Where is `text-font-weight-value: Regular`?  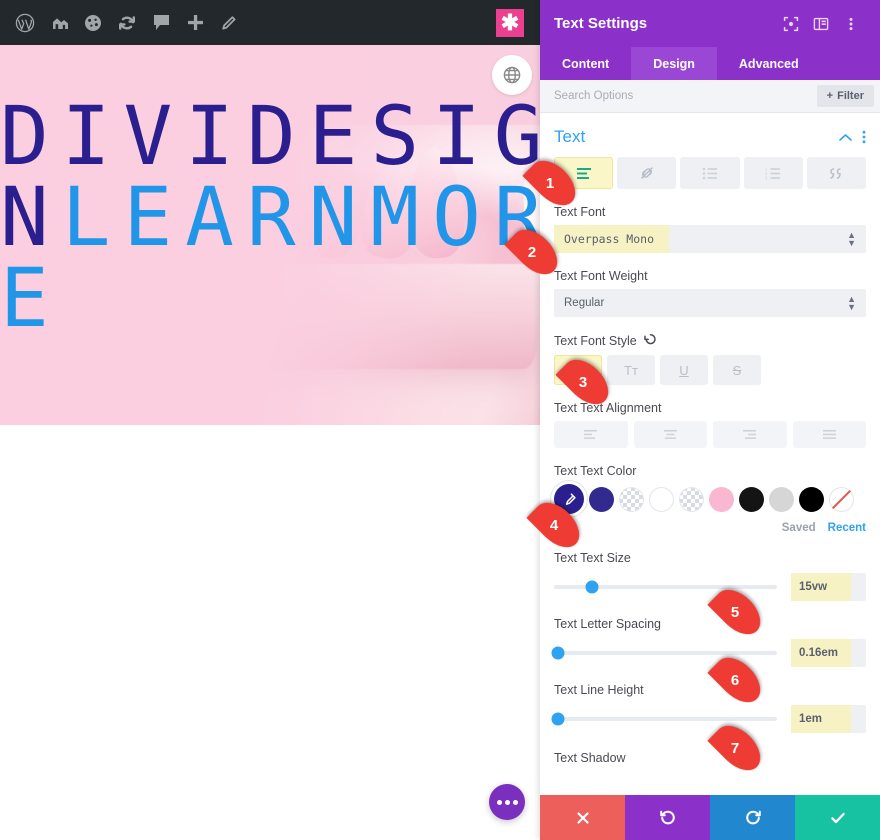
text-font-weight-value: Regular is located at coordinates (584, 303).